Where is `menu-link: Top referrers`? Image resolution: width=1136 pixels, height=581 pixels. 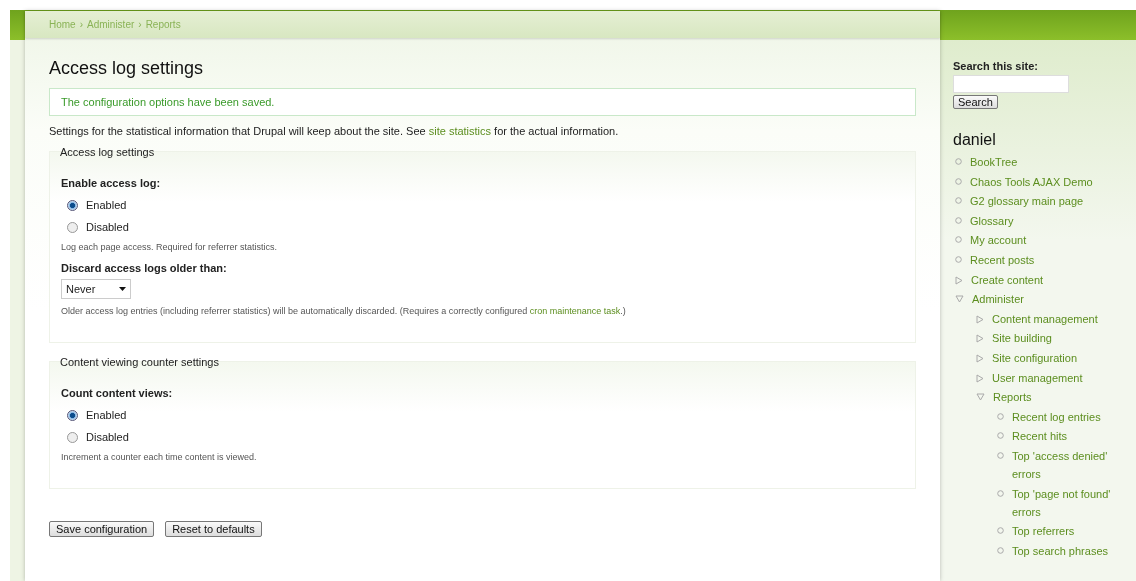
menu-link: Top referrers is located at coordinates (1043, 531).